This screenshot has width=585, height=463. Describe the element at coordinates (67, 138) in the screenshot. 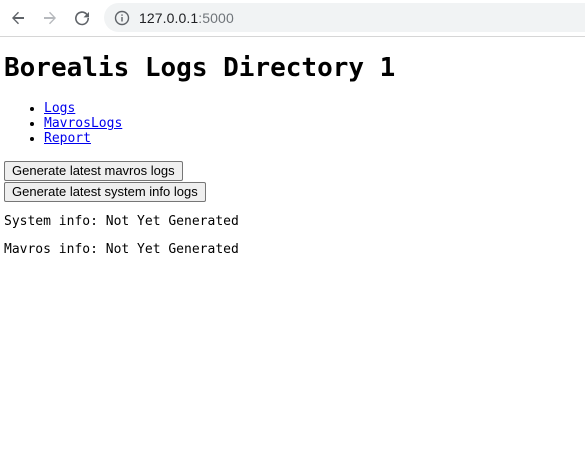

I see `report-link: Report` at that location.